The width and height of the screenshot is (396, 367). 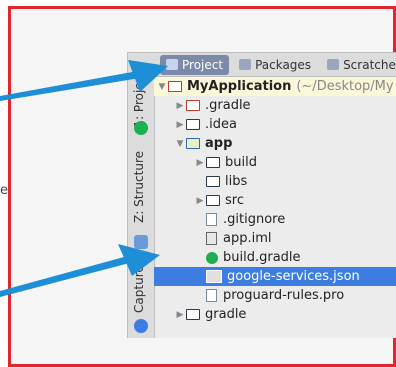 What do you see at coordinates (241, 162) in the screenshot?
I see `tree-label: build` at bounding box center [241, 162].